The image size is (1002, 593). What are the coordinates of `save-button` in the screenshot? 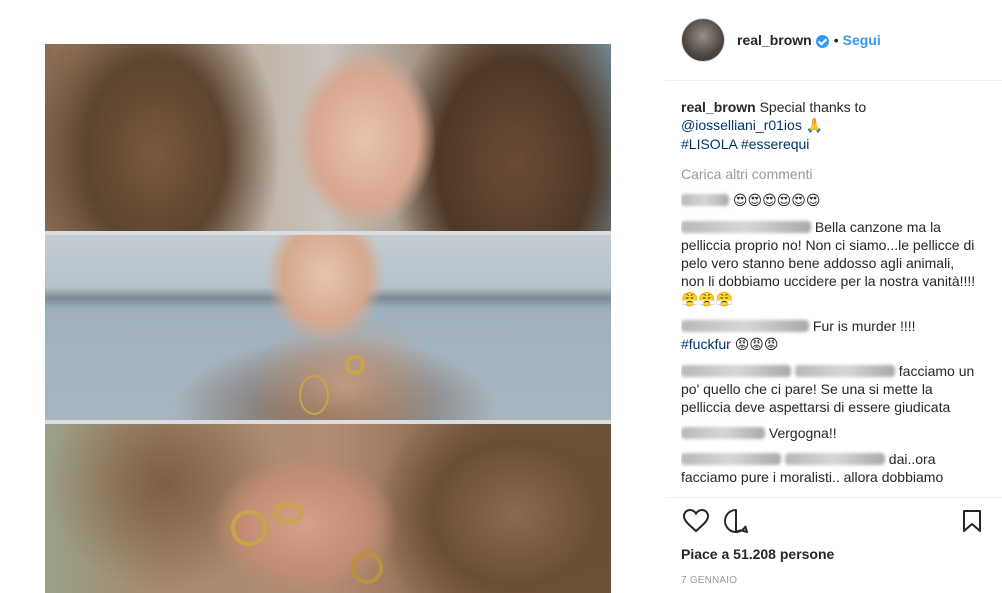 It's located at (972, 521).